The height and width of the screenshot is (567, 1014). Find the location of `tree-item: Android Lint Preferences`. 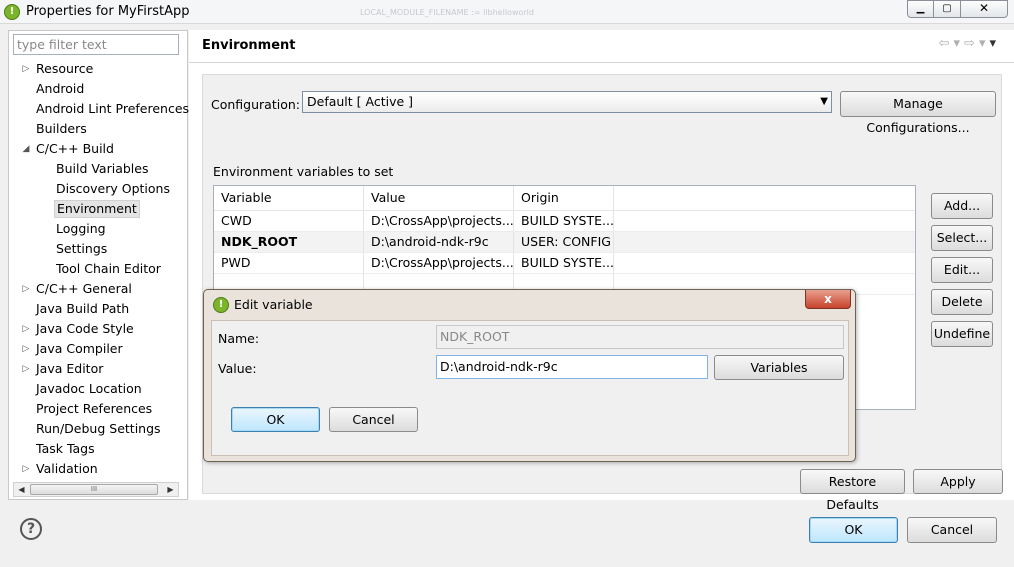

tree-item: Android Lint Preferences is located at coordinates (99, 109).